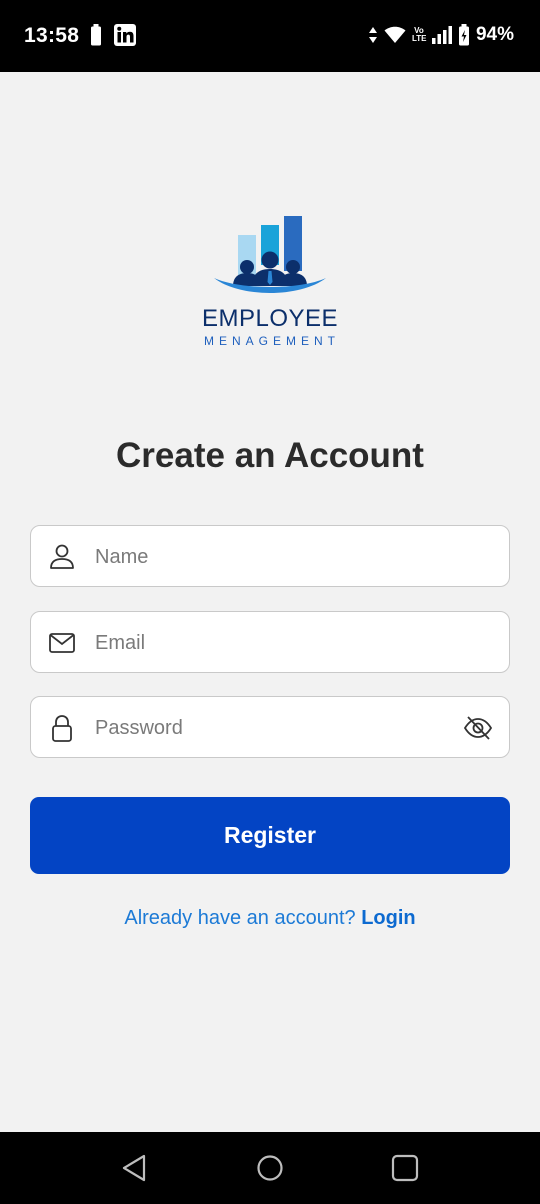  I want to click on battery-icon, so click(463, 35).